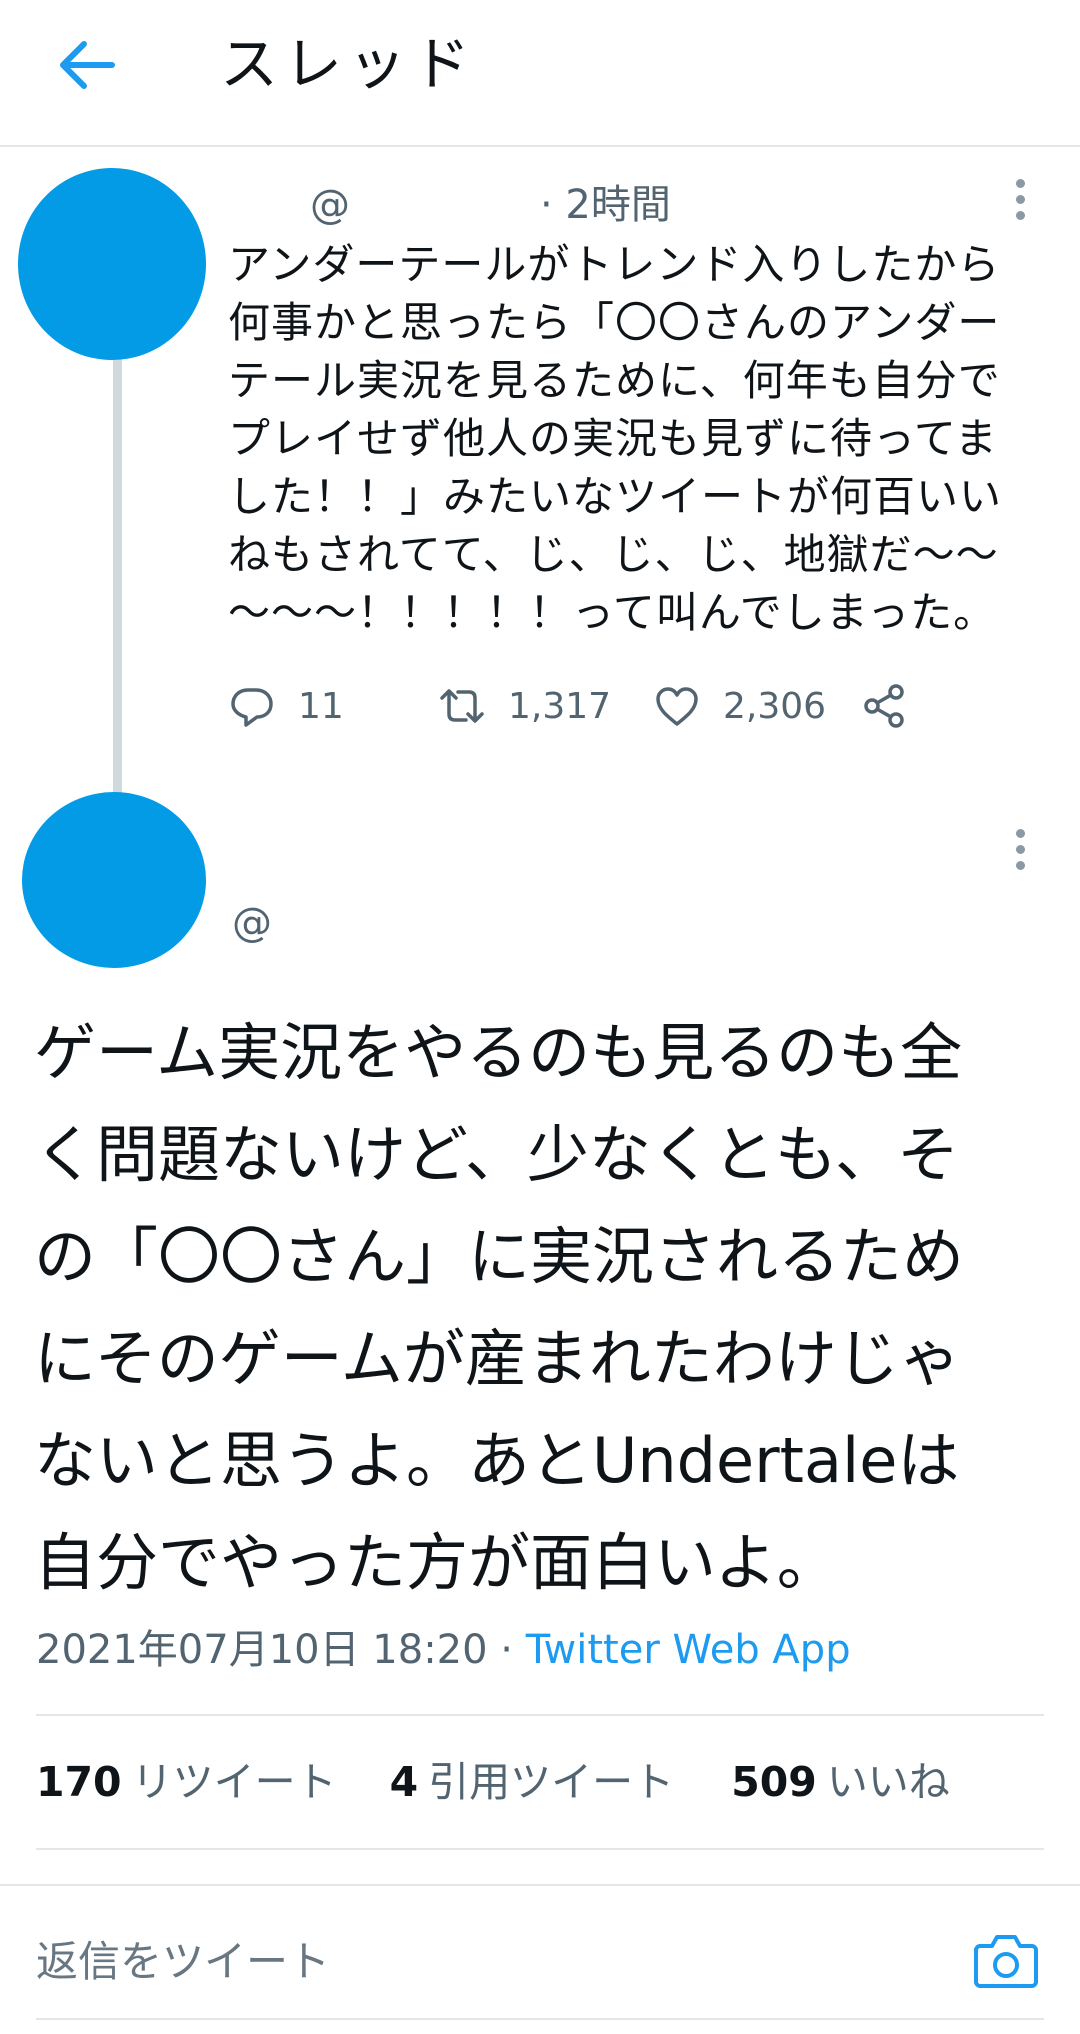  I want to click on compose-bar-border, so click(540, 1885).